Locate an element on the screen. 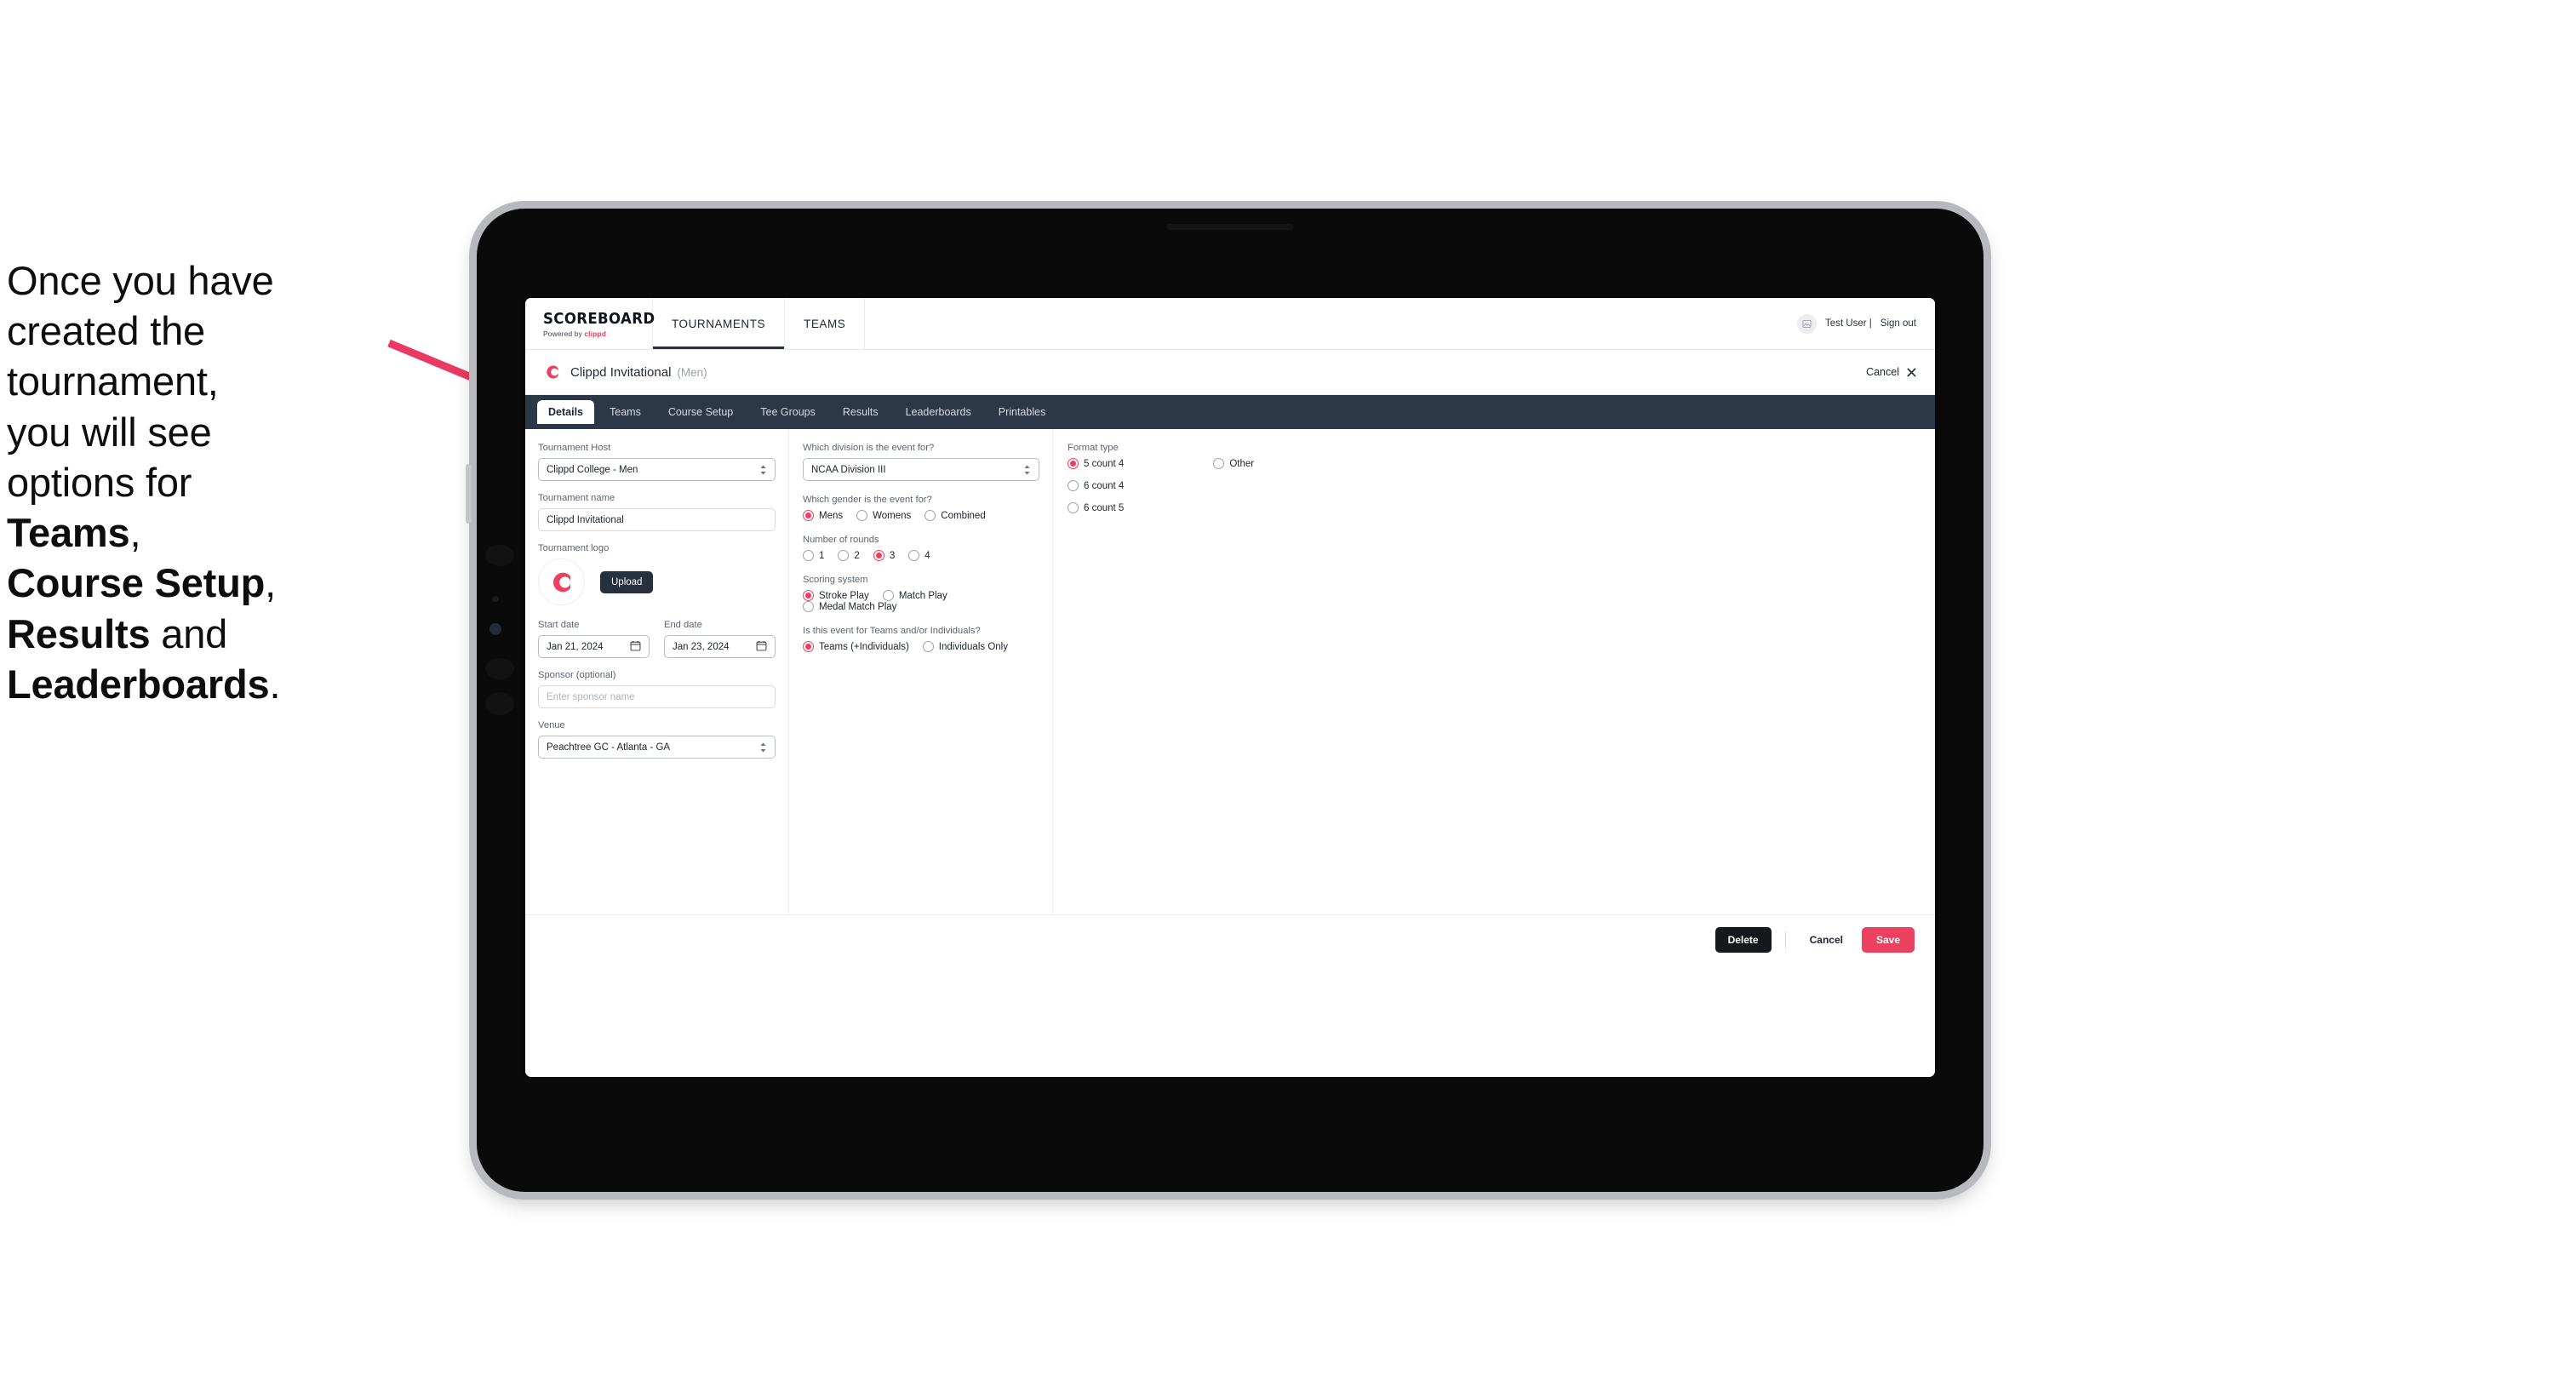 The height and width of the screenshot is (1386, 2576). gender-option-womens: Womens is located at coordinates (883, 515).